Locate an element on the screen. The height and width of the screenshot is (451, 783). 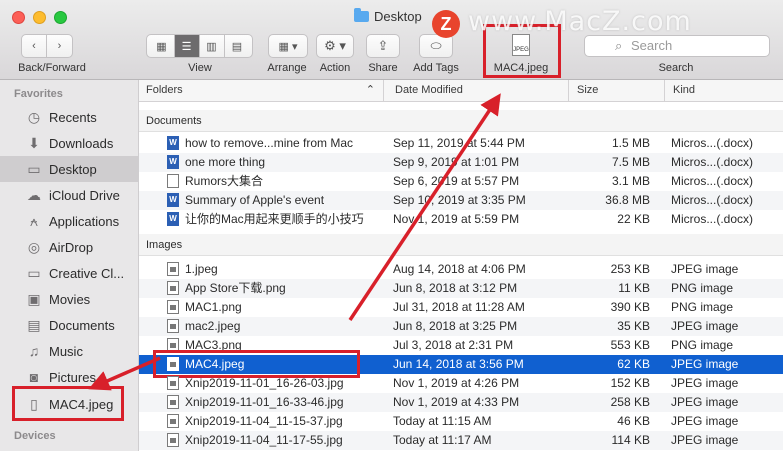
list-view-button: ☰ is located at coordinates (187, 46).